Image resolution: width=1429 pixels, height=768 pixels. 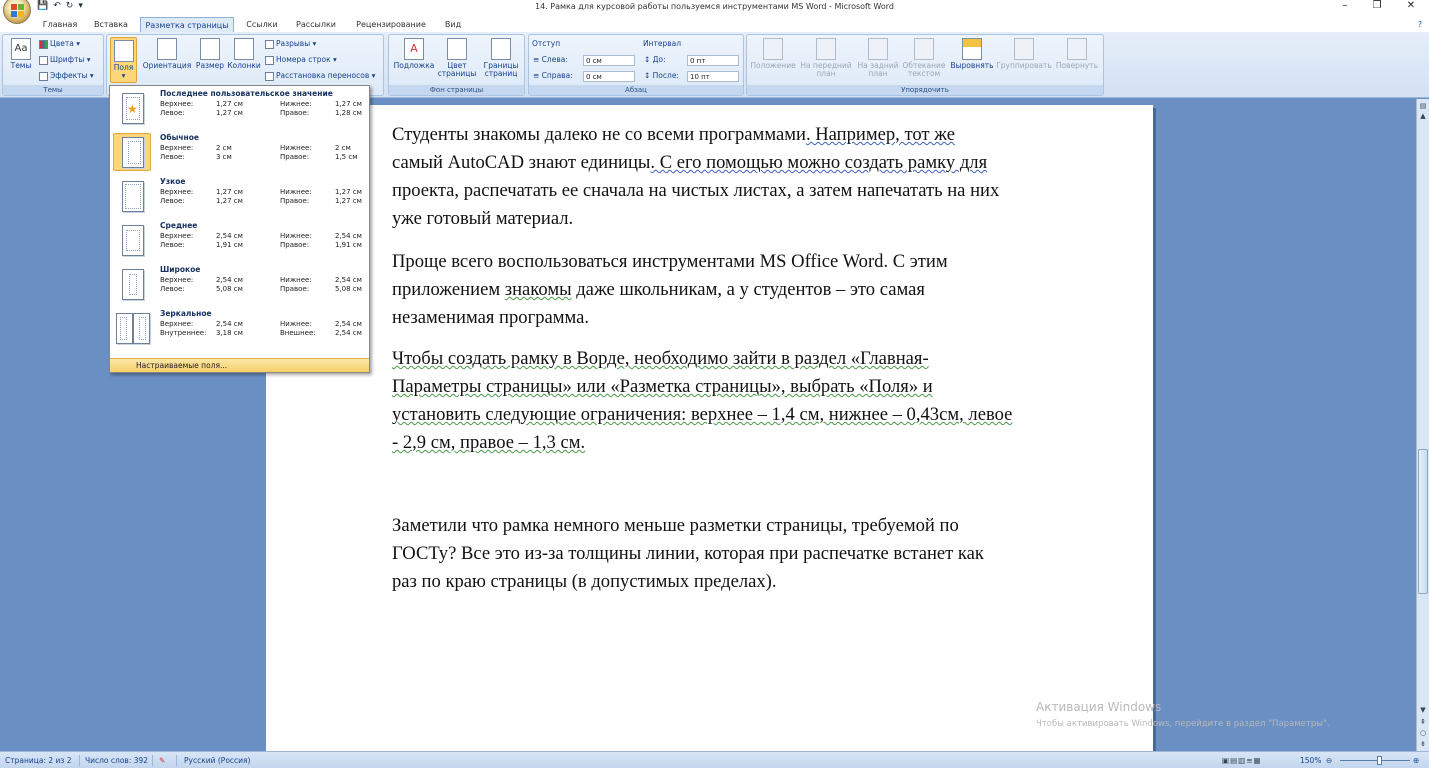 I want to click on zoom-slider, so click(x=1375, y=760).